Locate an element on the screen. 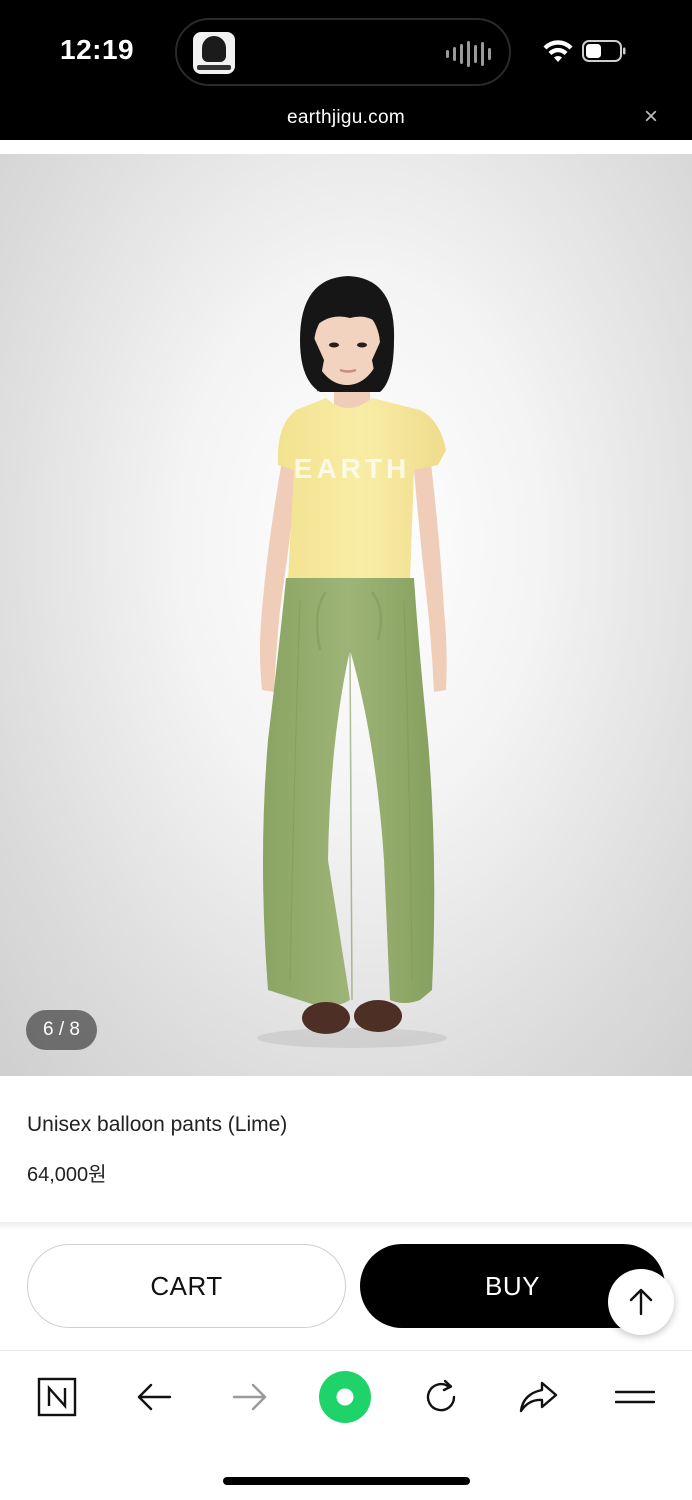 The image size is (692, 1500). refresh-button is located at coordinates (441, 1397).